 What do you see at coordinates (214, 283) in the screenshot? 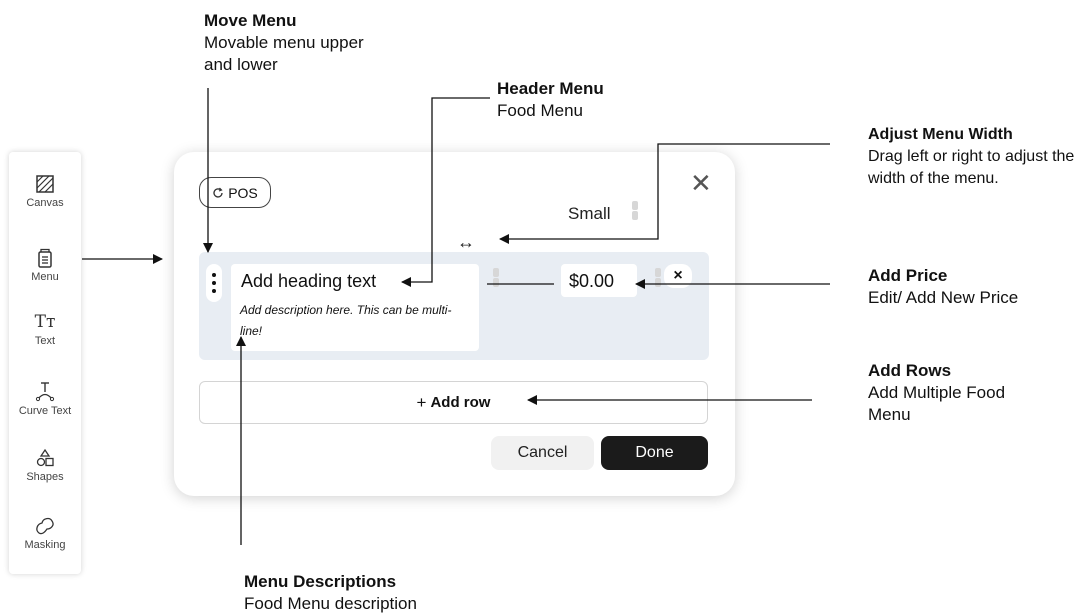
I see `drag-handle-icon` at bounding box center [214, 283].